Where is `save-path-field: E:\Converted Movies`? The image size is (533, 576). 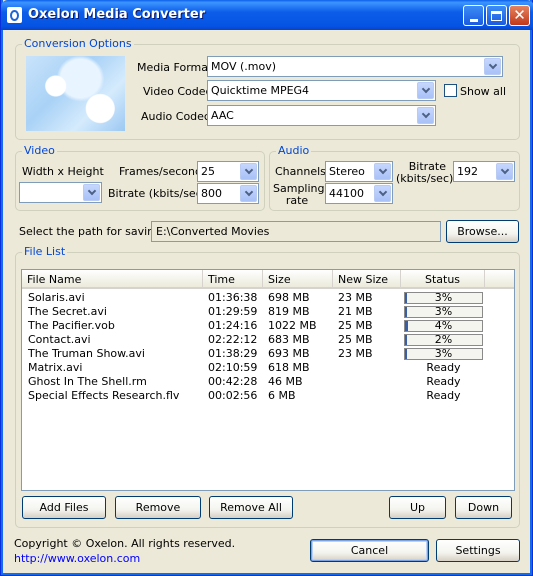 save-path-field: E:\Converted Movies is located at coordinates (296, 231).